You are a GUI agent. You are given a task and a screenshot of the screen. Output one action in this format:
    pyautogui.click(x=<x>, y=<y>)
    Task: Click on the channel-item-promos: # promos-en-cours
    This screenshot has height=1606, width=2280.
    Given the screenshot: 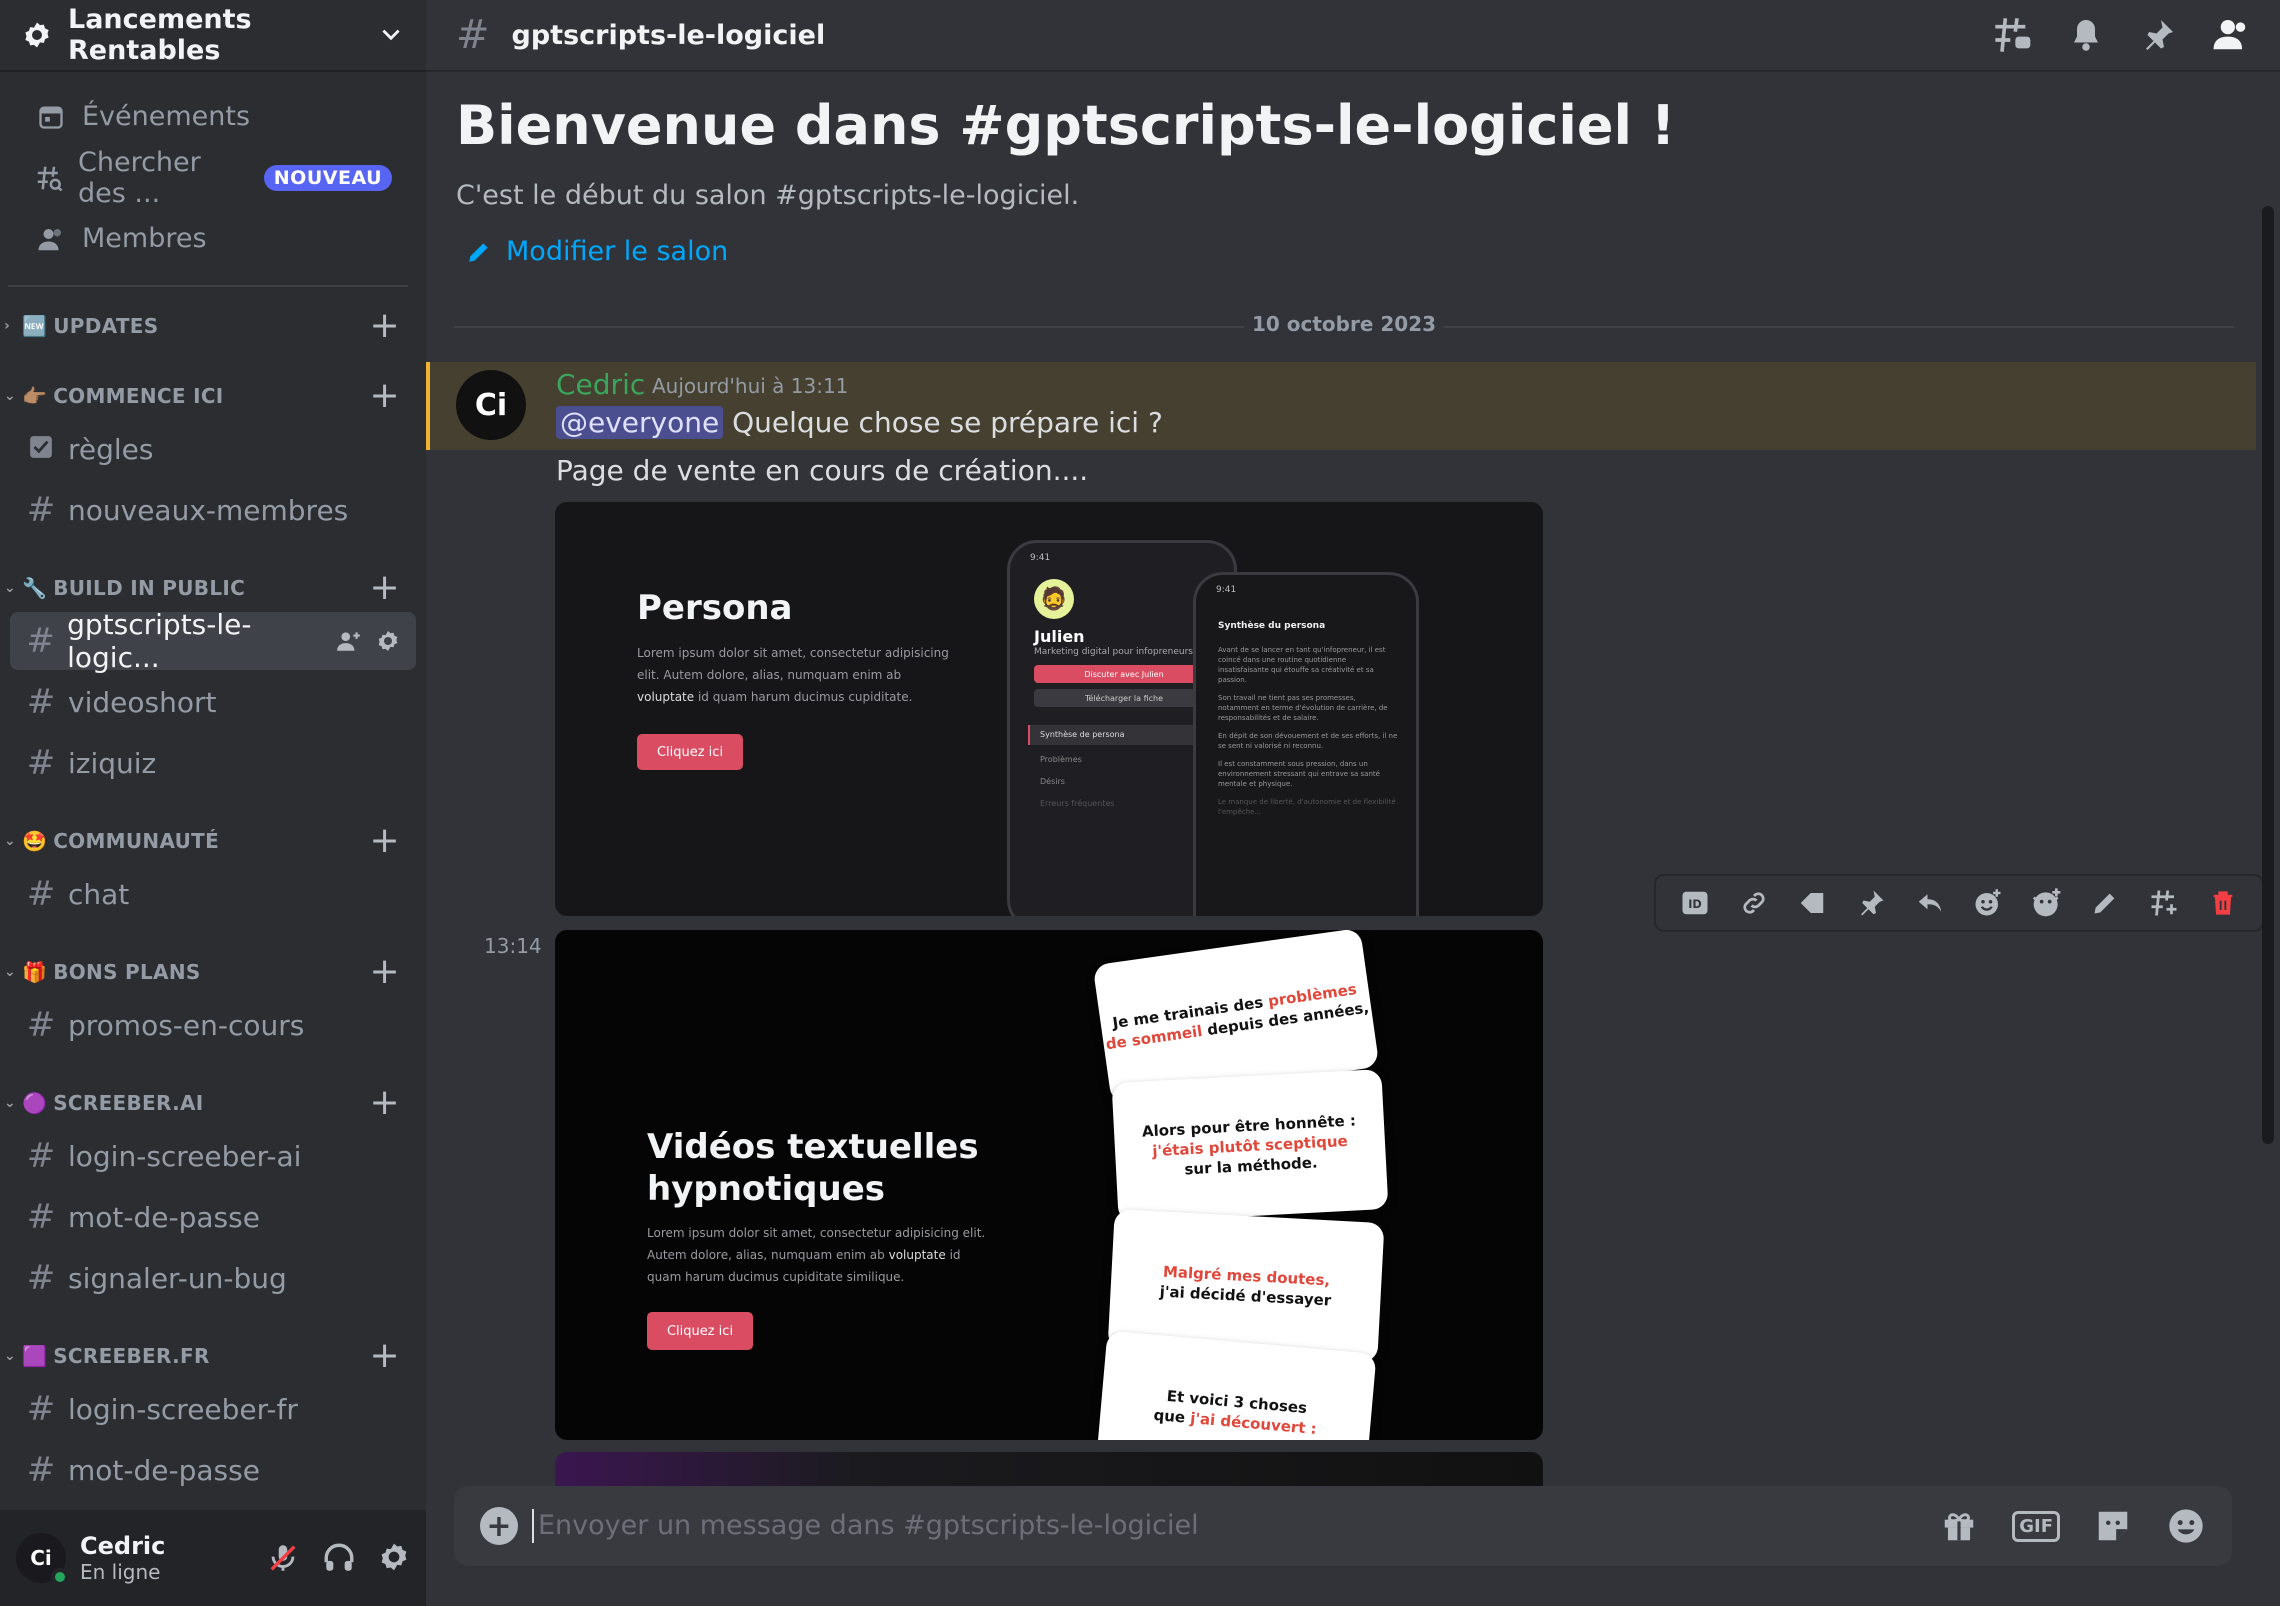 What is the action you would take?
    pyautogui.click(x=213, y=1025)
    